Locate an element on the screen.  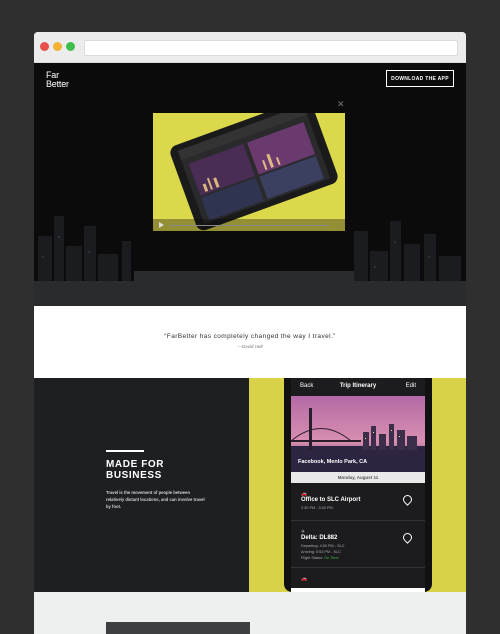
flight-status-value: On Time is located at coordinates (331, 558).